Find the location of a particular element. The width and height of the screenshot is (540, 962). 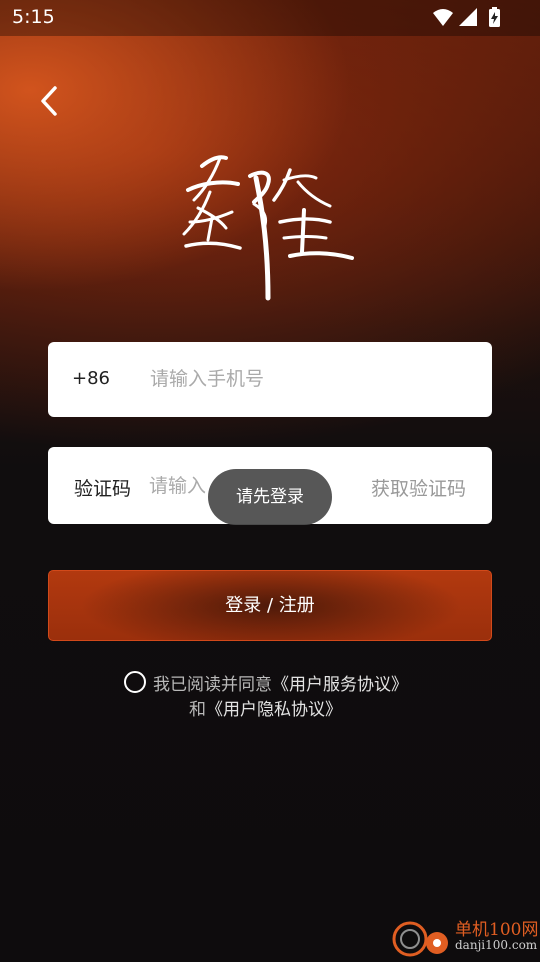

agreement-text-line2: 和《用户隐私协议》 is located at coordinates (265, 707).